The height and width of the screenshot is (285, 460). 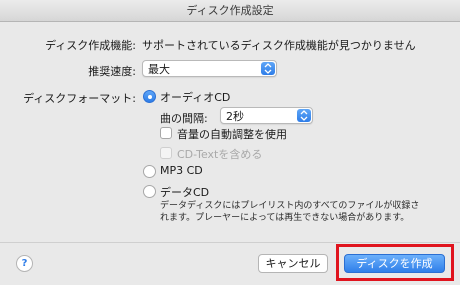 I want to click on radio-mp3-cd, so click(x=149, y=171).